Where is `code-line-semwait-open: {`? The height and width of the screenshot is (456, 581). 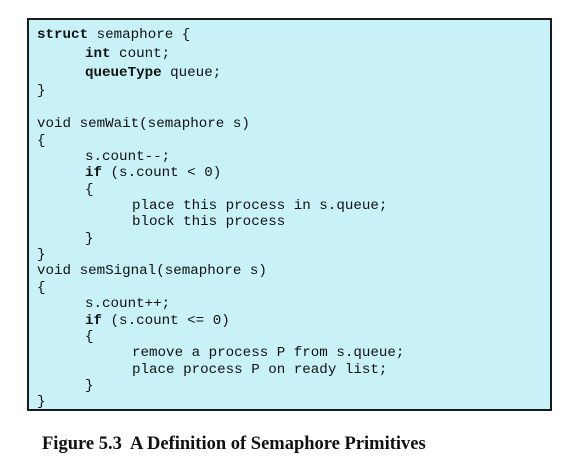 code-line-semwait-open: { is located at coordinates (41, 141).